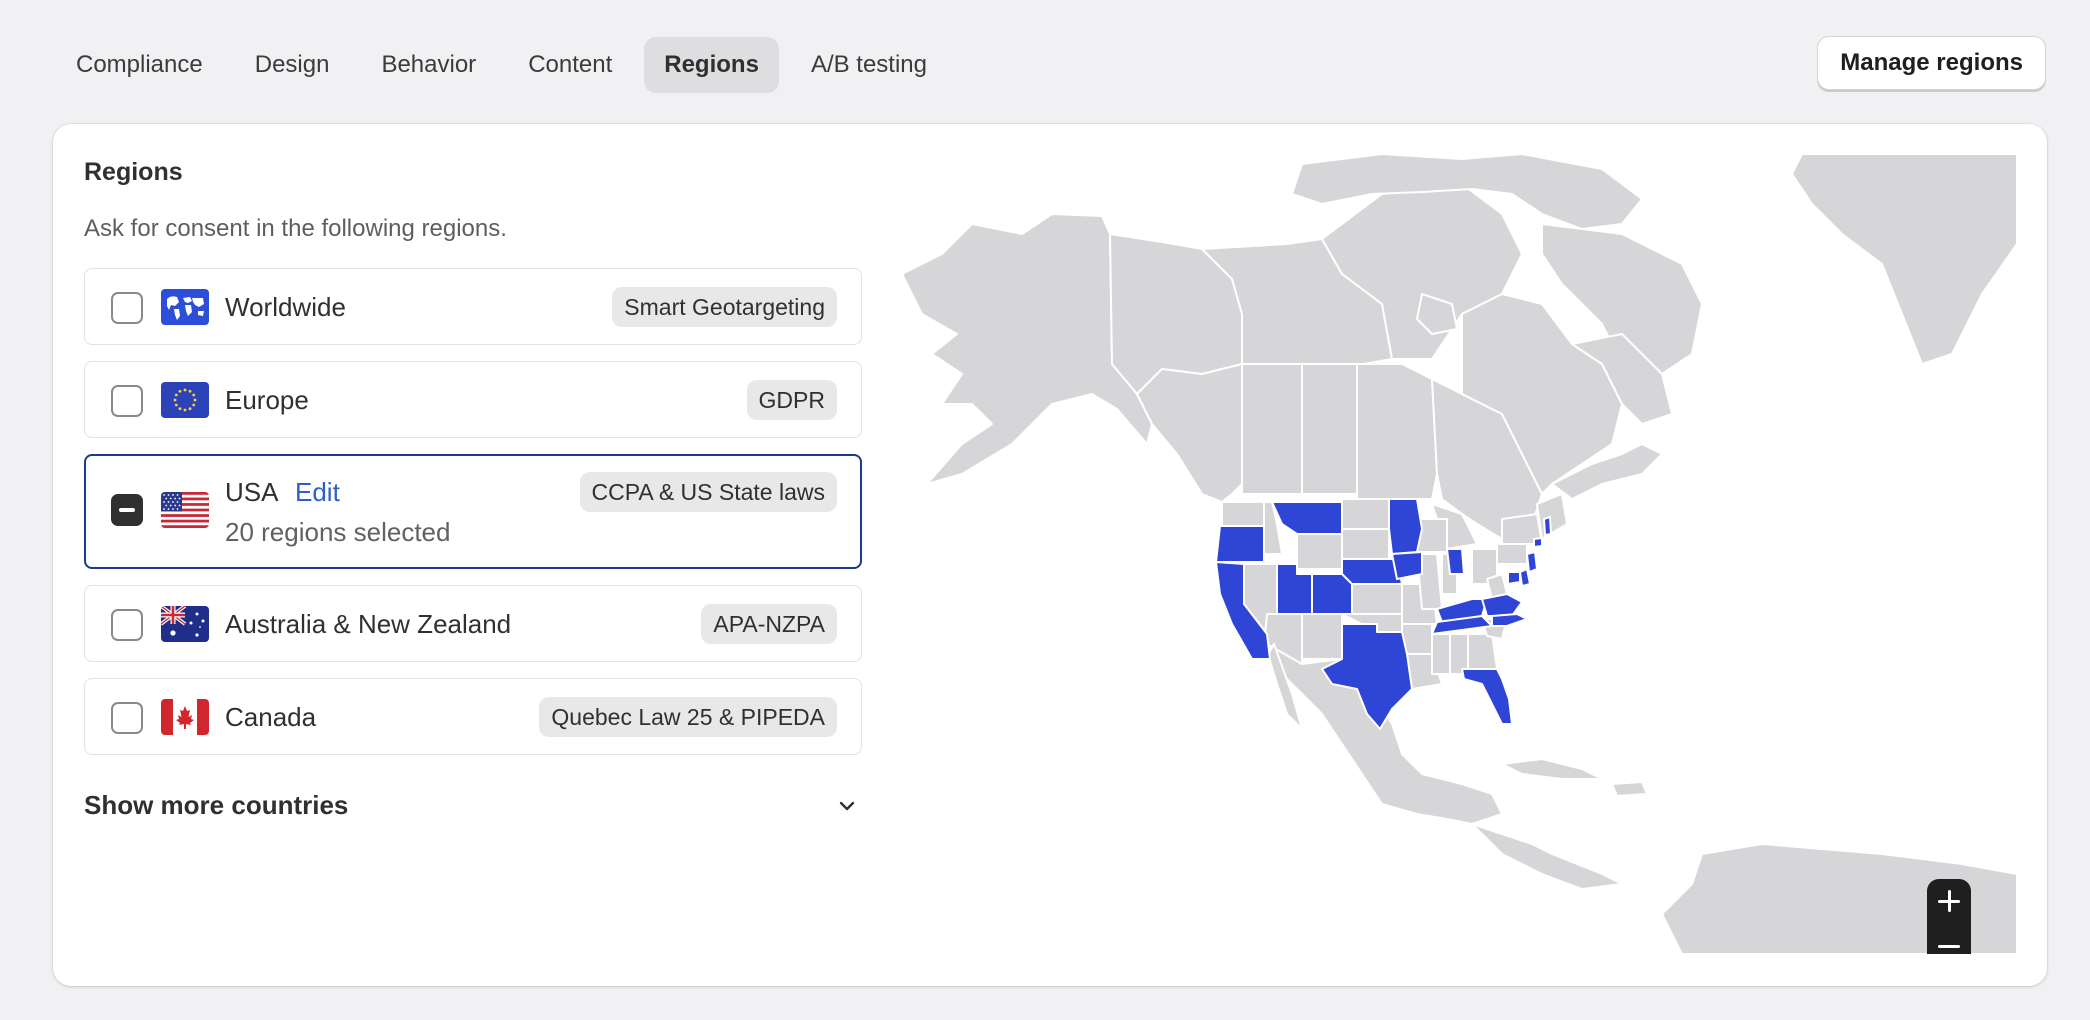 The image size is (2090, 1020). What do you see at coordinates (1629, 789) in the screenshot?
I see `map-region-hispaniola` at bounding box center [1629, 789].